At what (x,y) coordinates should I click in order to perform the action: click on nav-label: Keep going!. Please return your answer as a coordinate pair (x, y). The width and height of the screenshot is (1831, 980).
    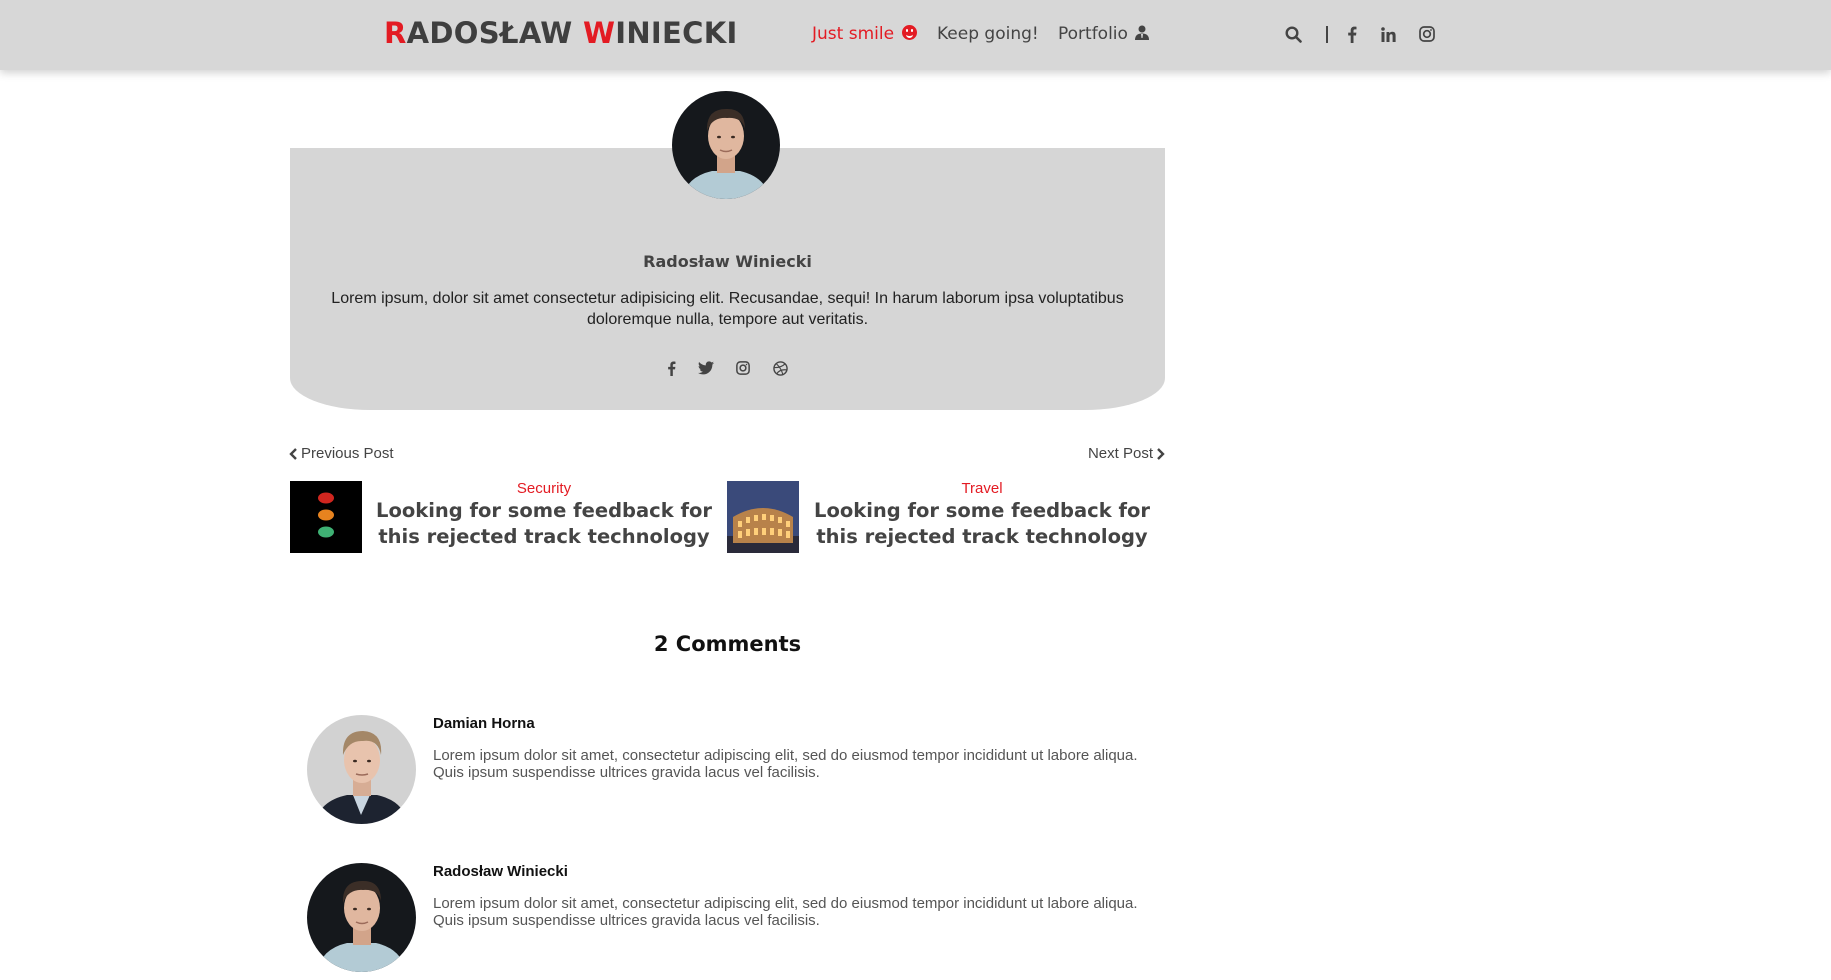
    Looking at the image, I should click on (988, 34).